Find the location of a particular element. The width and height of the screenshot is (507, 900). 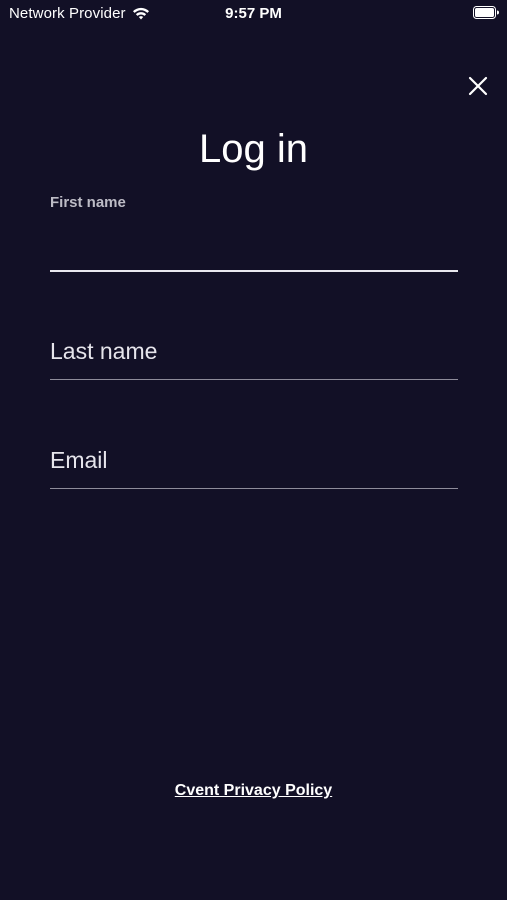

last-name-input is located at coordinates (254, 351).